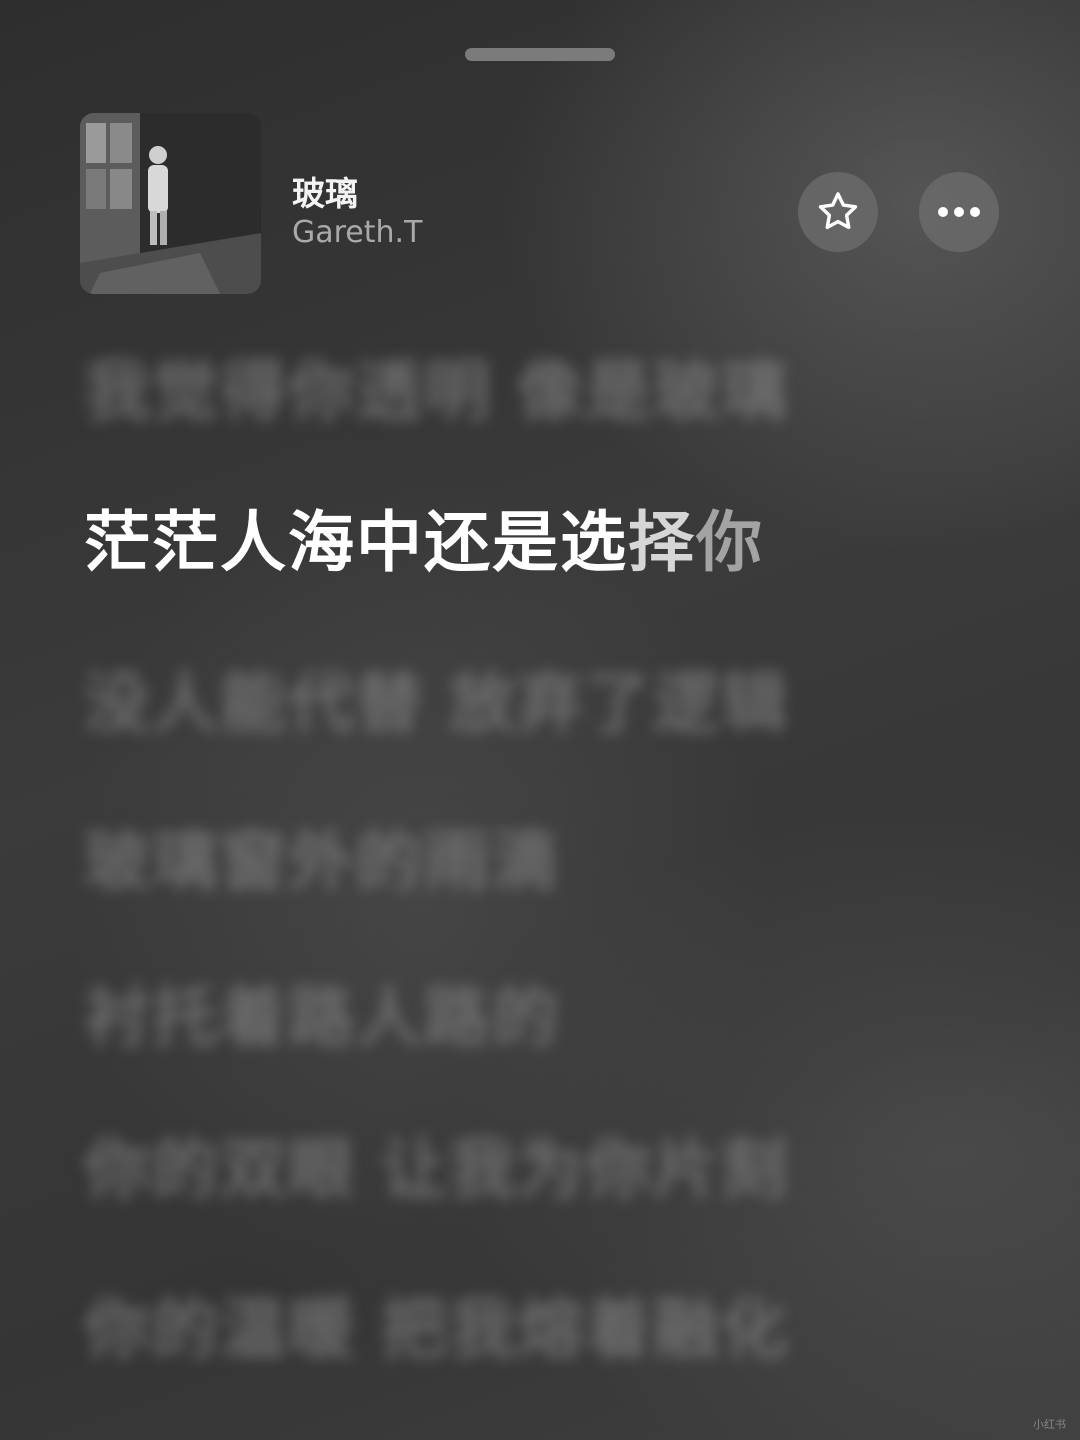 The height and width of the screenshot is (1440, 1080). I want to click on ellipsis-icon, so click(959, 212).